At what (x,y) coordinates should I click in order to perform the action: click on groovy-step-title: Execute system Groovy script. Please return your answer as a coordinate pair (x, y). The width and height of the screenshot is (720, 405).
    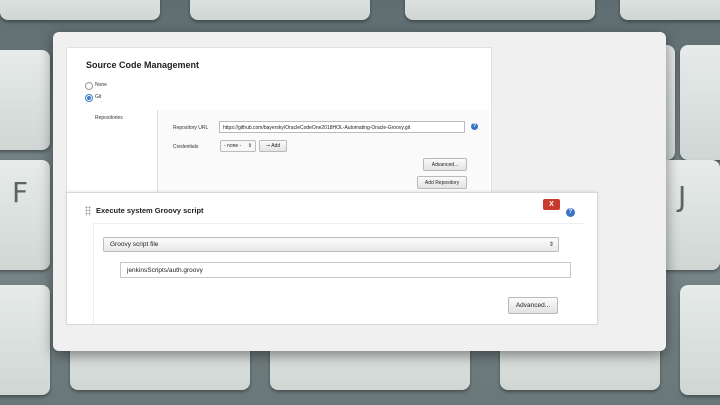
    Looking at the image, I should click on (150, 210).